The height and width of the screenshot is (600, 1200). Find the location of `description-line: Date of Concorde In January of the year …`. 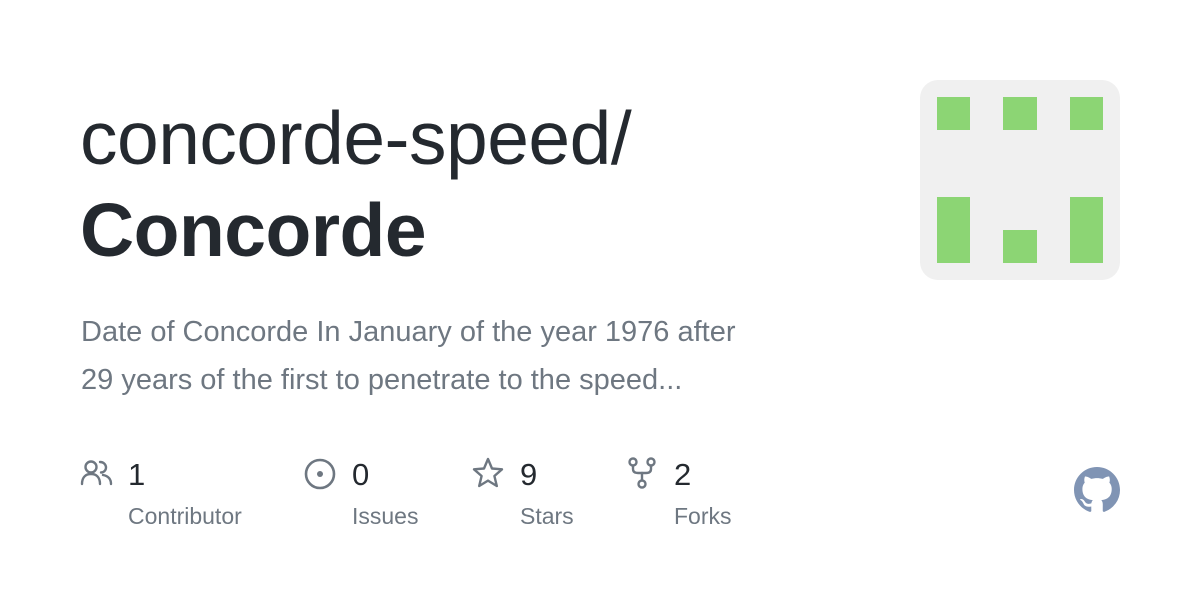

description-line: Date of Concorde In January of the year … is located at coordinates (408, 332).